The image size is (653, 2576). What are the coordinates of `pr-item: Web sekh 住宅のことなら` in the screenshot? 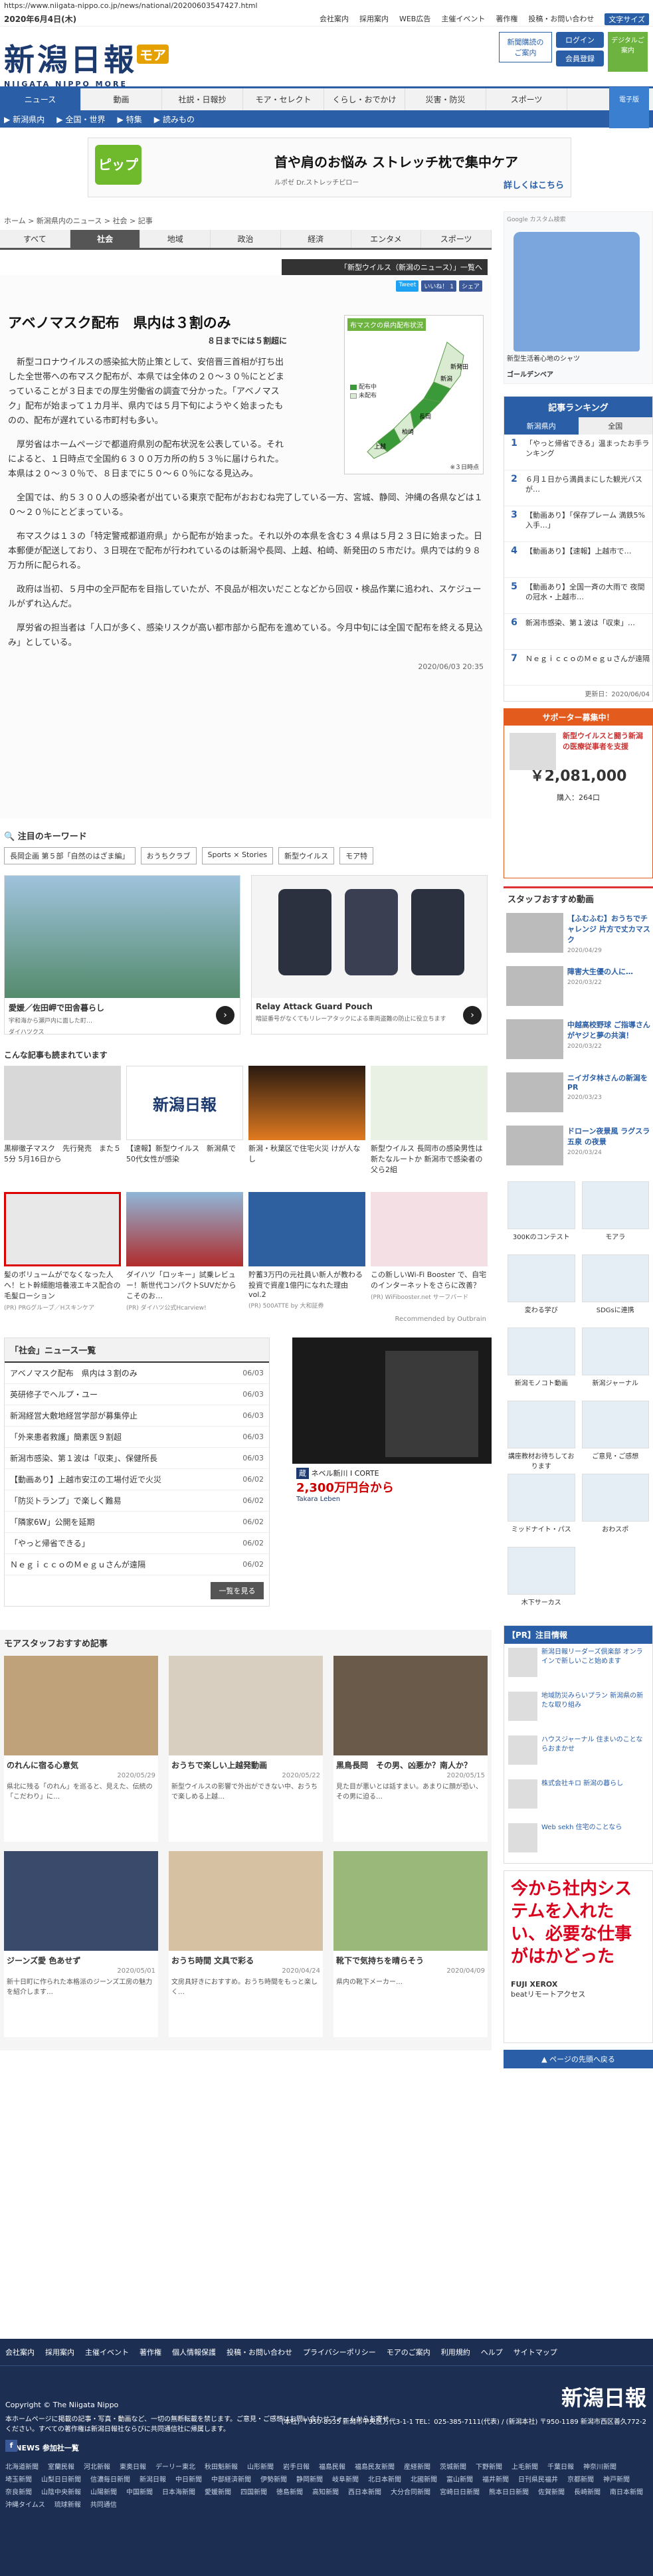 It's located at (578, 1841).